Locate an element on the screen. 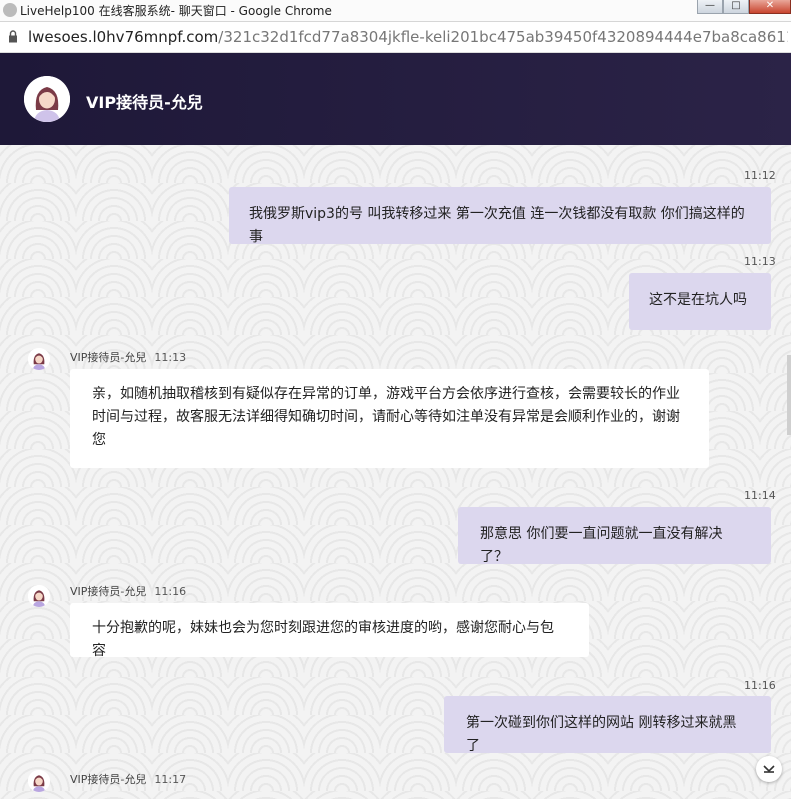 This screenshot has width=791, height=799. user-message-bubble: 这不是在坑人吗 is located at coordinates (700, 301).